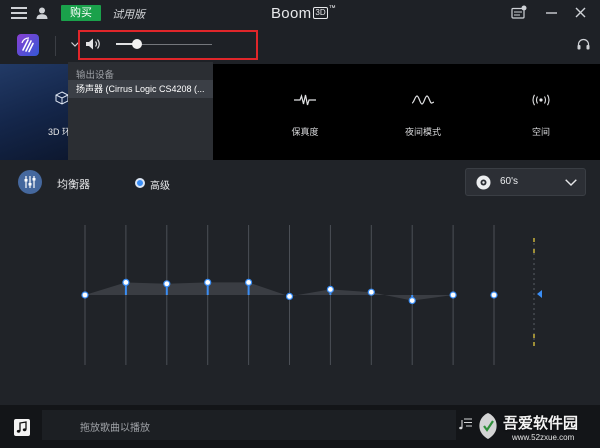  What do you see at coordinates (22, 427) in the screenshot?
I see `music-note-icon` at bounding box center [22, 427].